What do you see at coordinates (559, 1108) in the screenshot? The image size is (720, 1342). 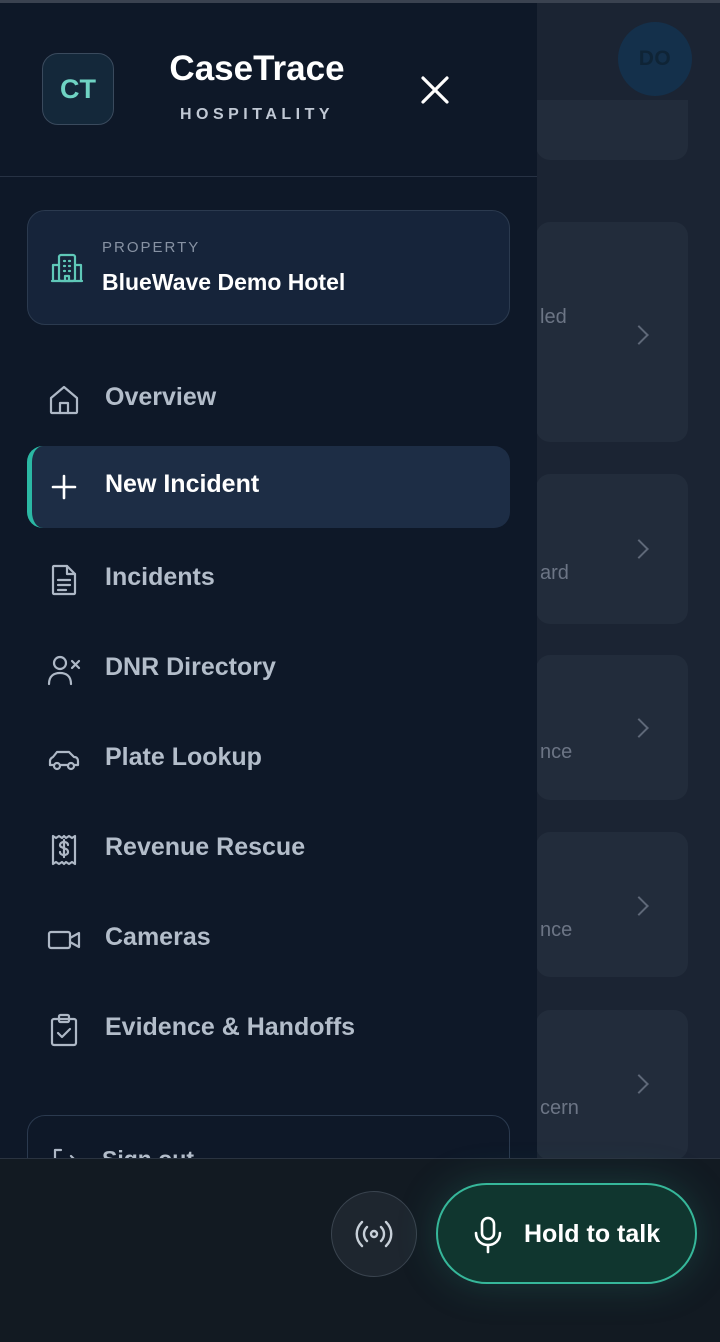 I see `background-card-text: cern` at bounding box center [559, 1108].